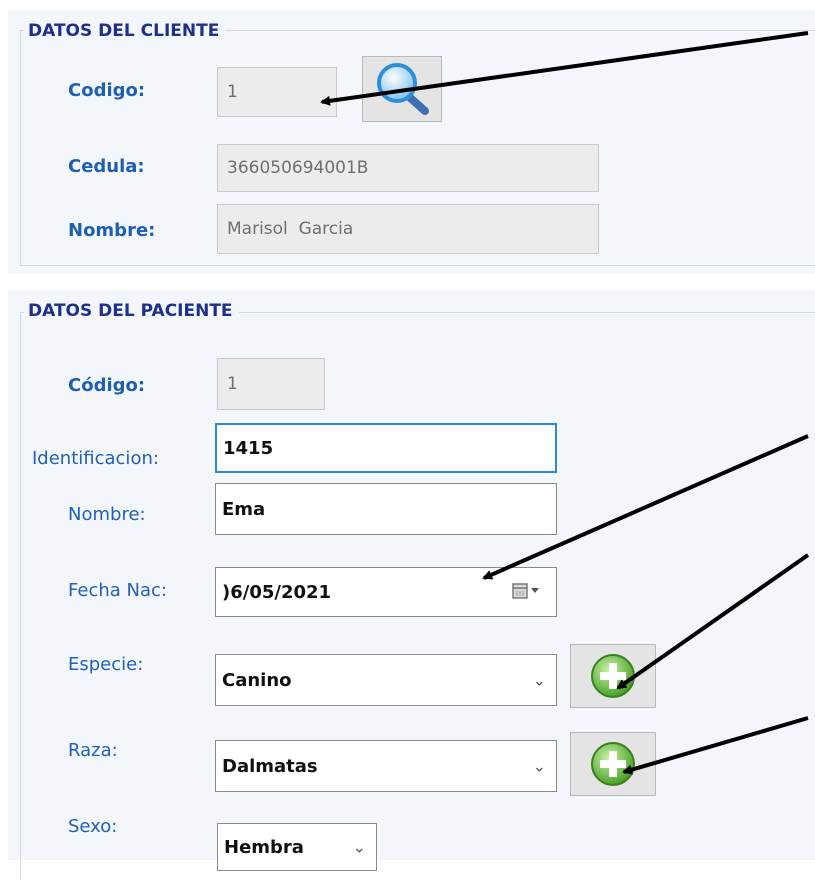 This screenshot has width=815, height=880. What do you see at coordinates (107, 90) in the screenshot?
I see `client-code-label: Codigo:` at bounding box center [107, 90].